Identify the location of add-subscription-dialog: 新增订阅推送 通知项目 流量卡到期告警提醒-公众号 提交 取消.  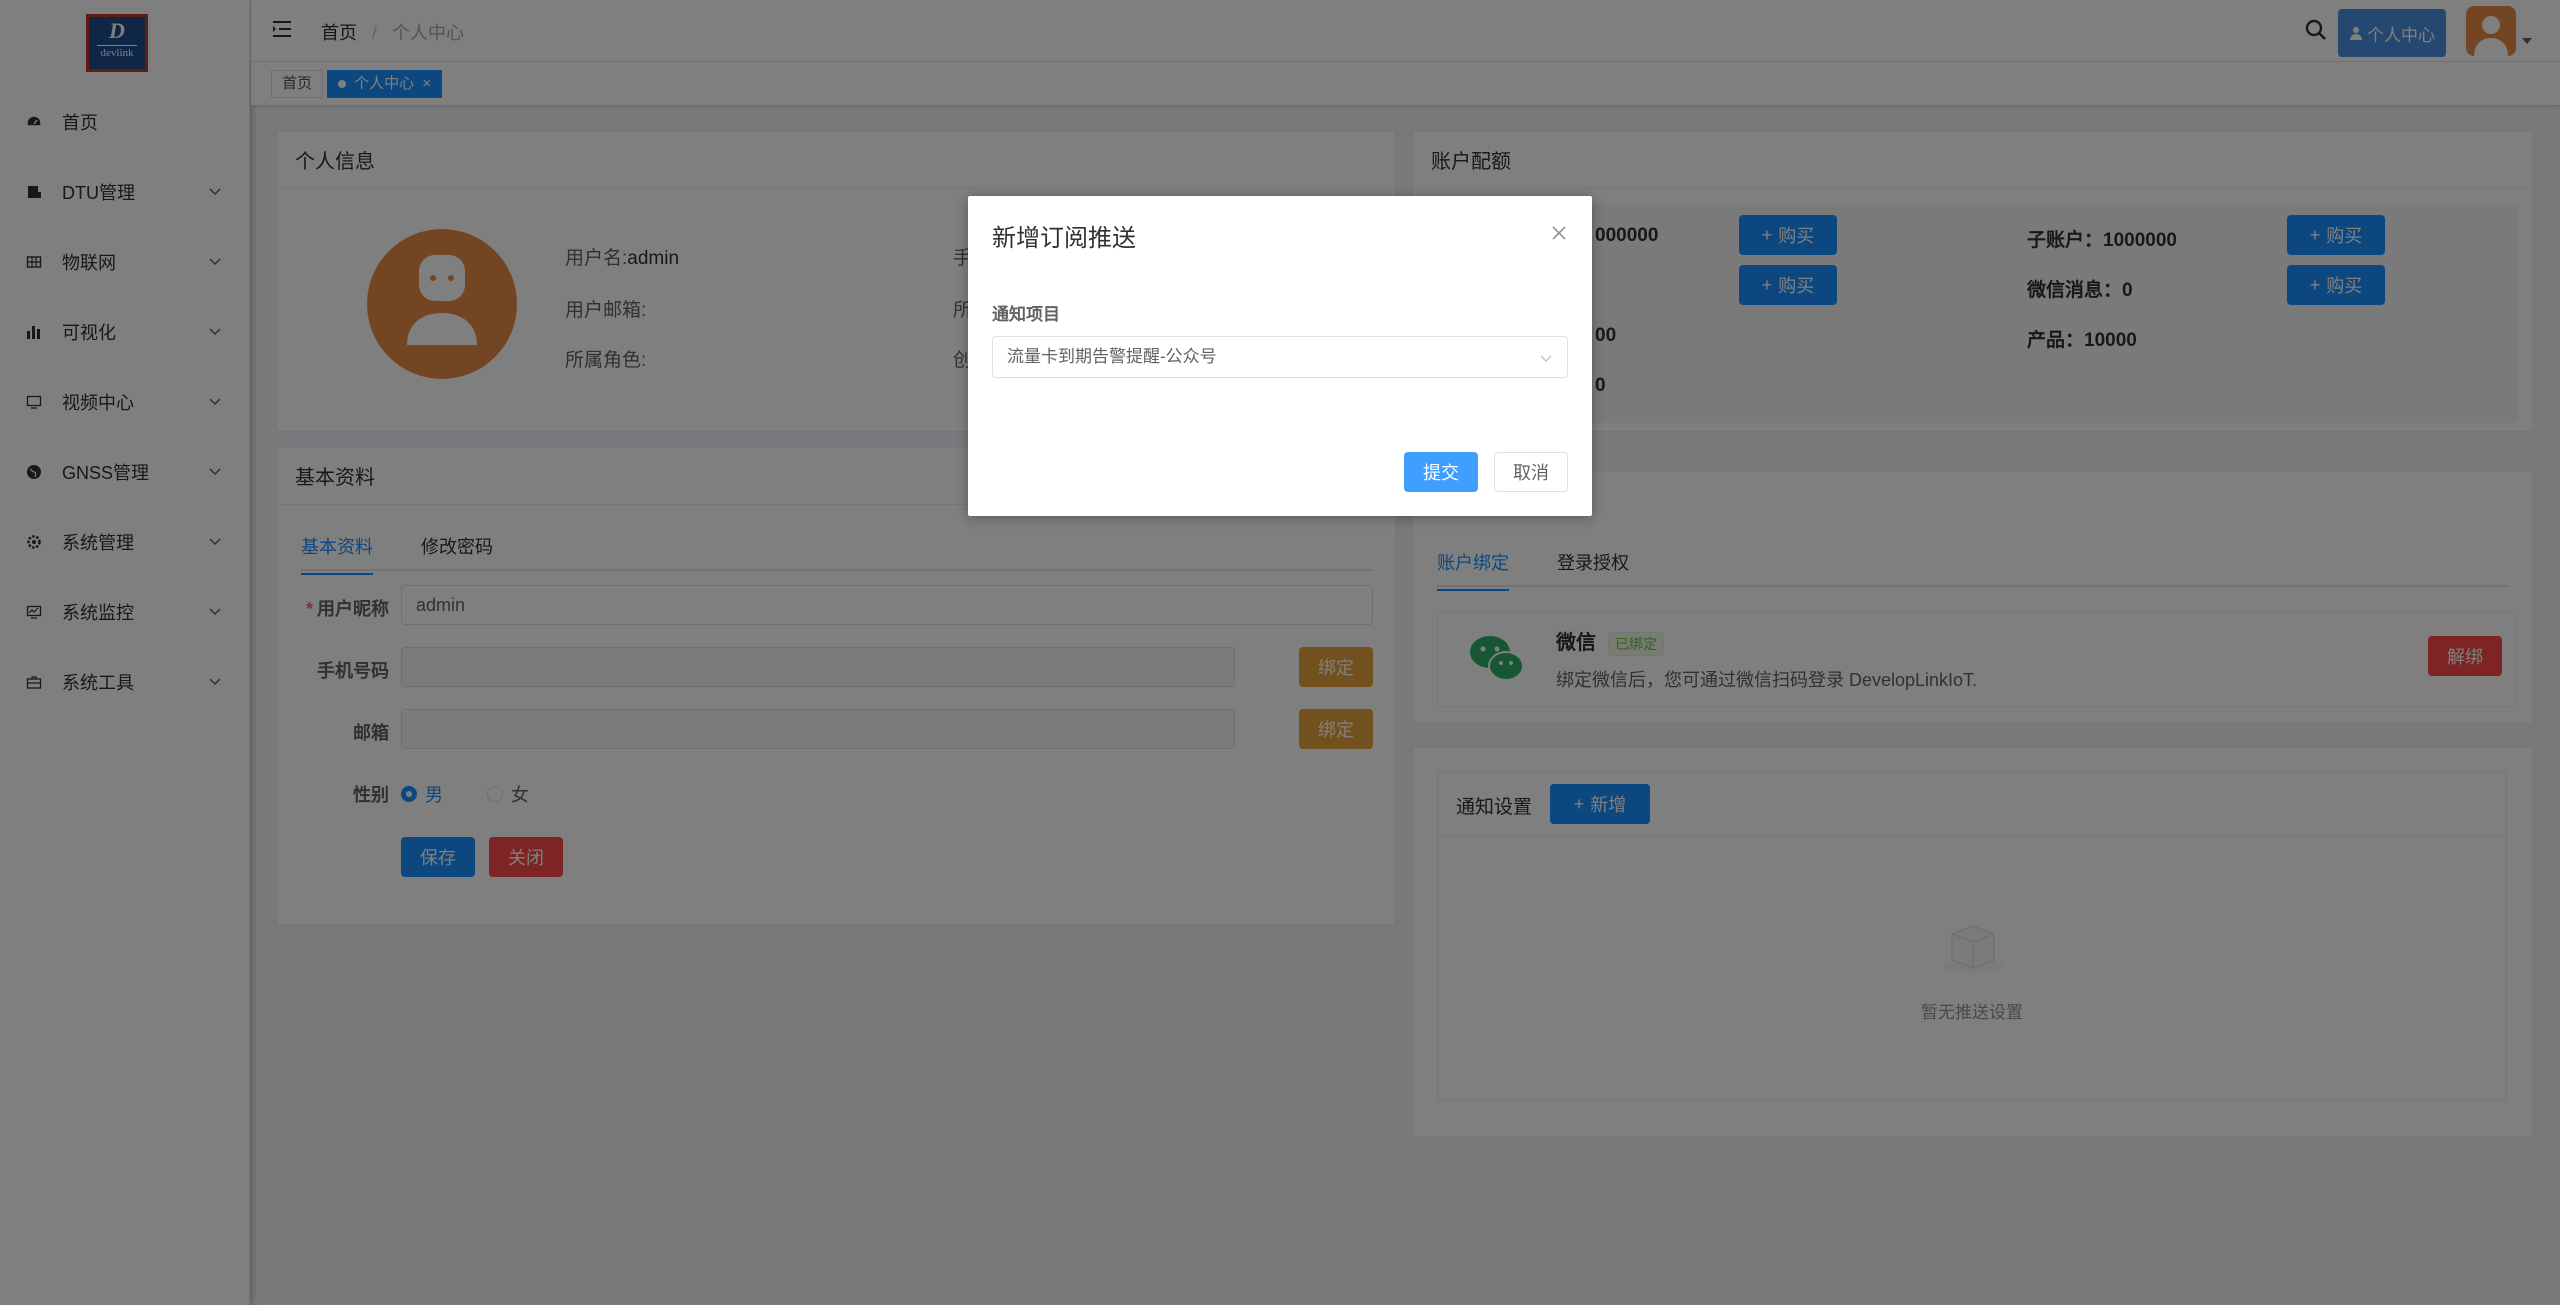
(1280, 356).